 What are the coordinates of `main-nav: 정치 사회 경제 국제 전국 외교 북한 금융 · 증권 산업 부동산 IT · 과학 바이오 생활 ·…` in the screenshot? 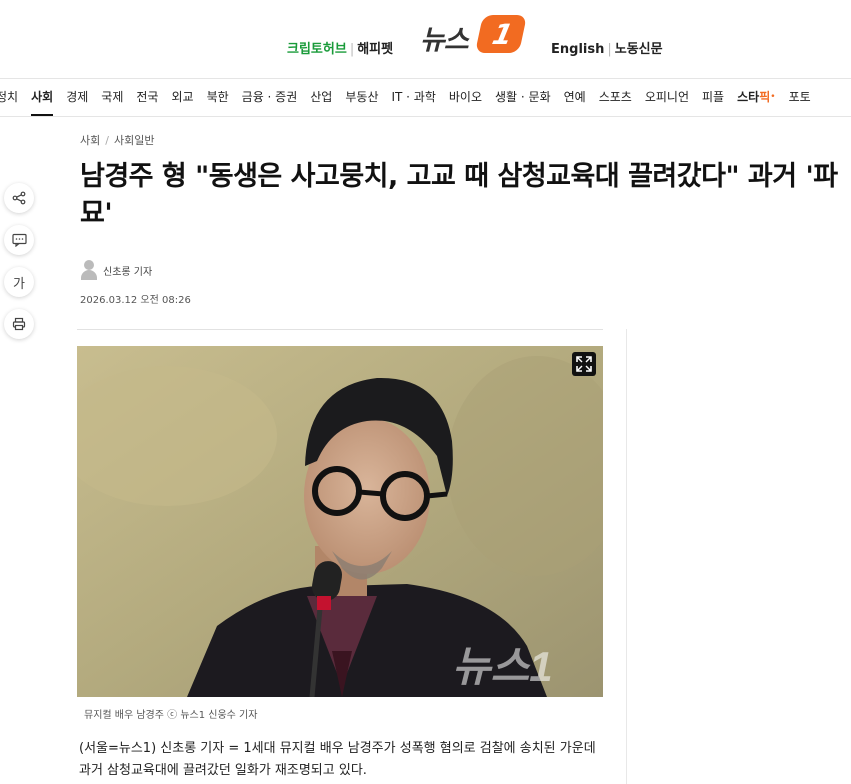 It's located at (425, 97).